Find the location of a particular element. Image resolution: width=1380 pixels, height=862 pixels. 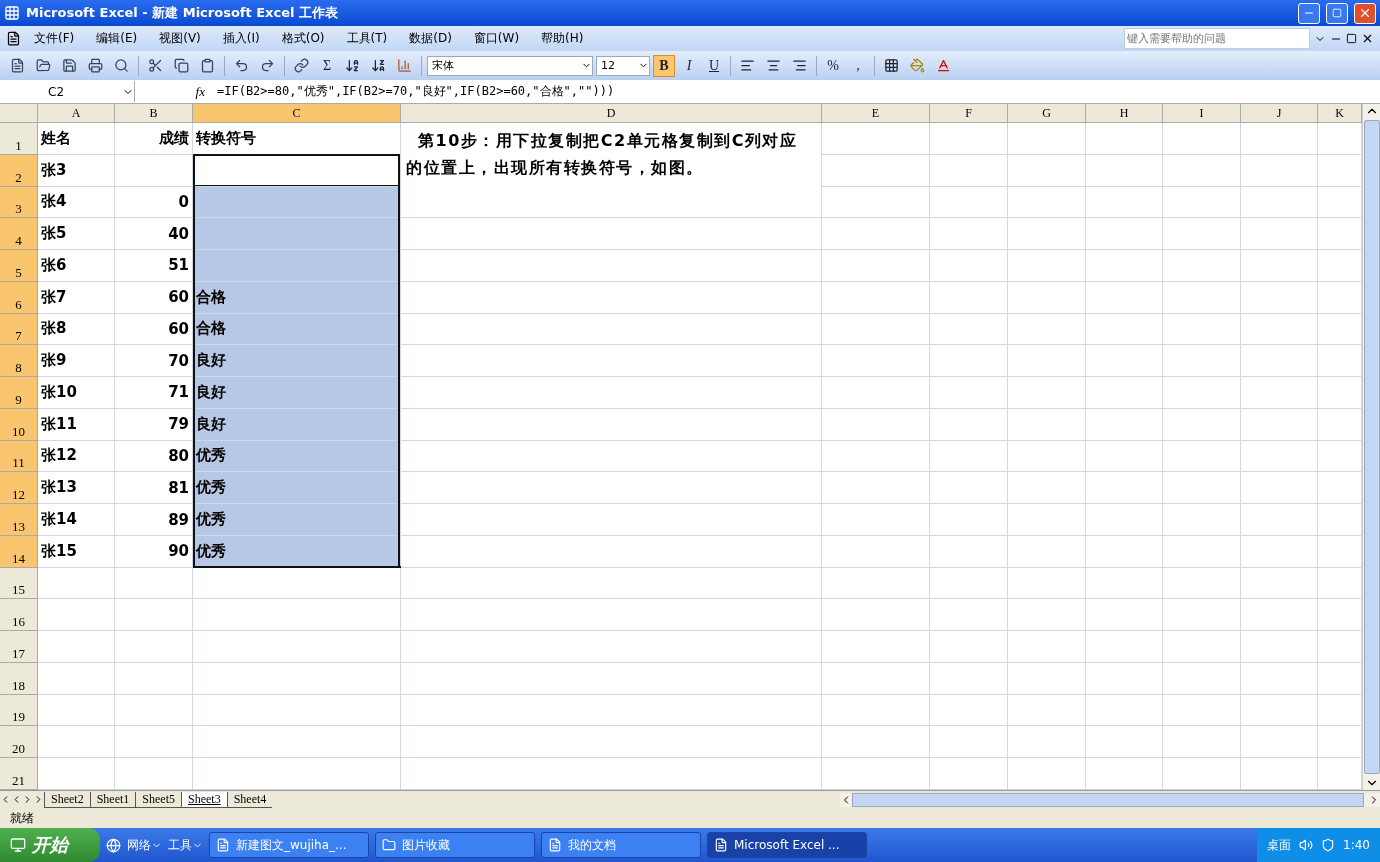

column-header: C is located at coordinates (297, 113).